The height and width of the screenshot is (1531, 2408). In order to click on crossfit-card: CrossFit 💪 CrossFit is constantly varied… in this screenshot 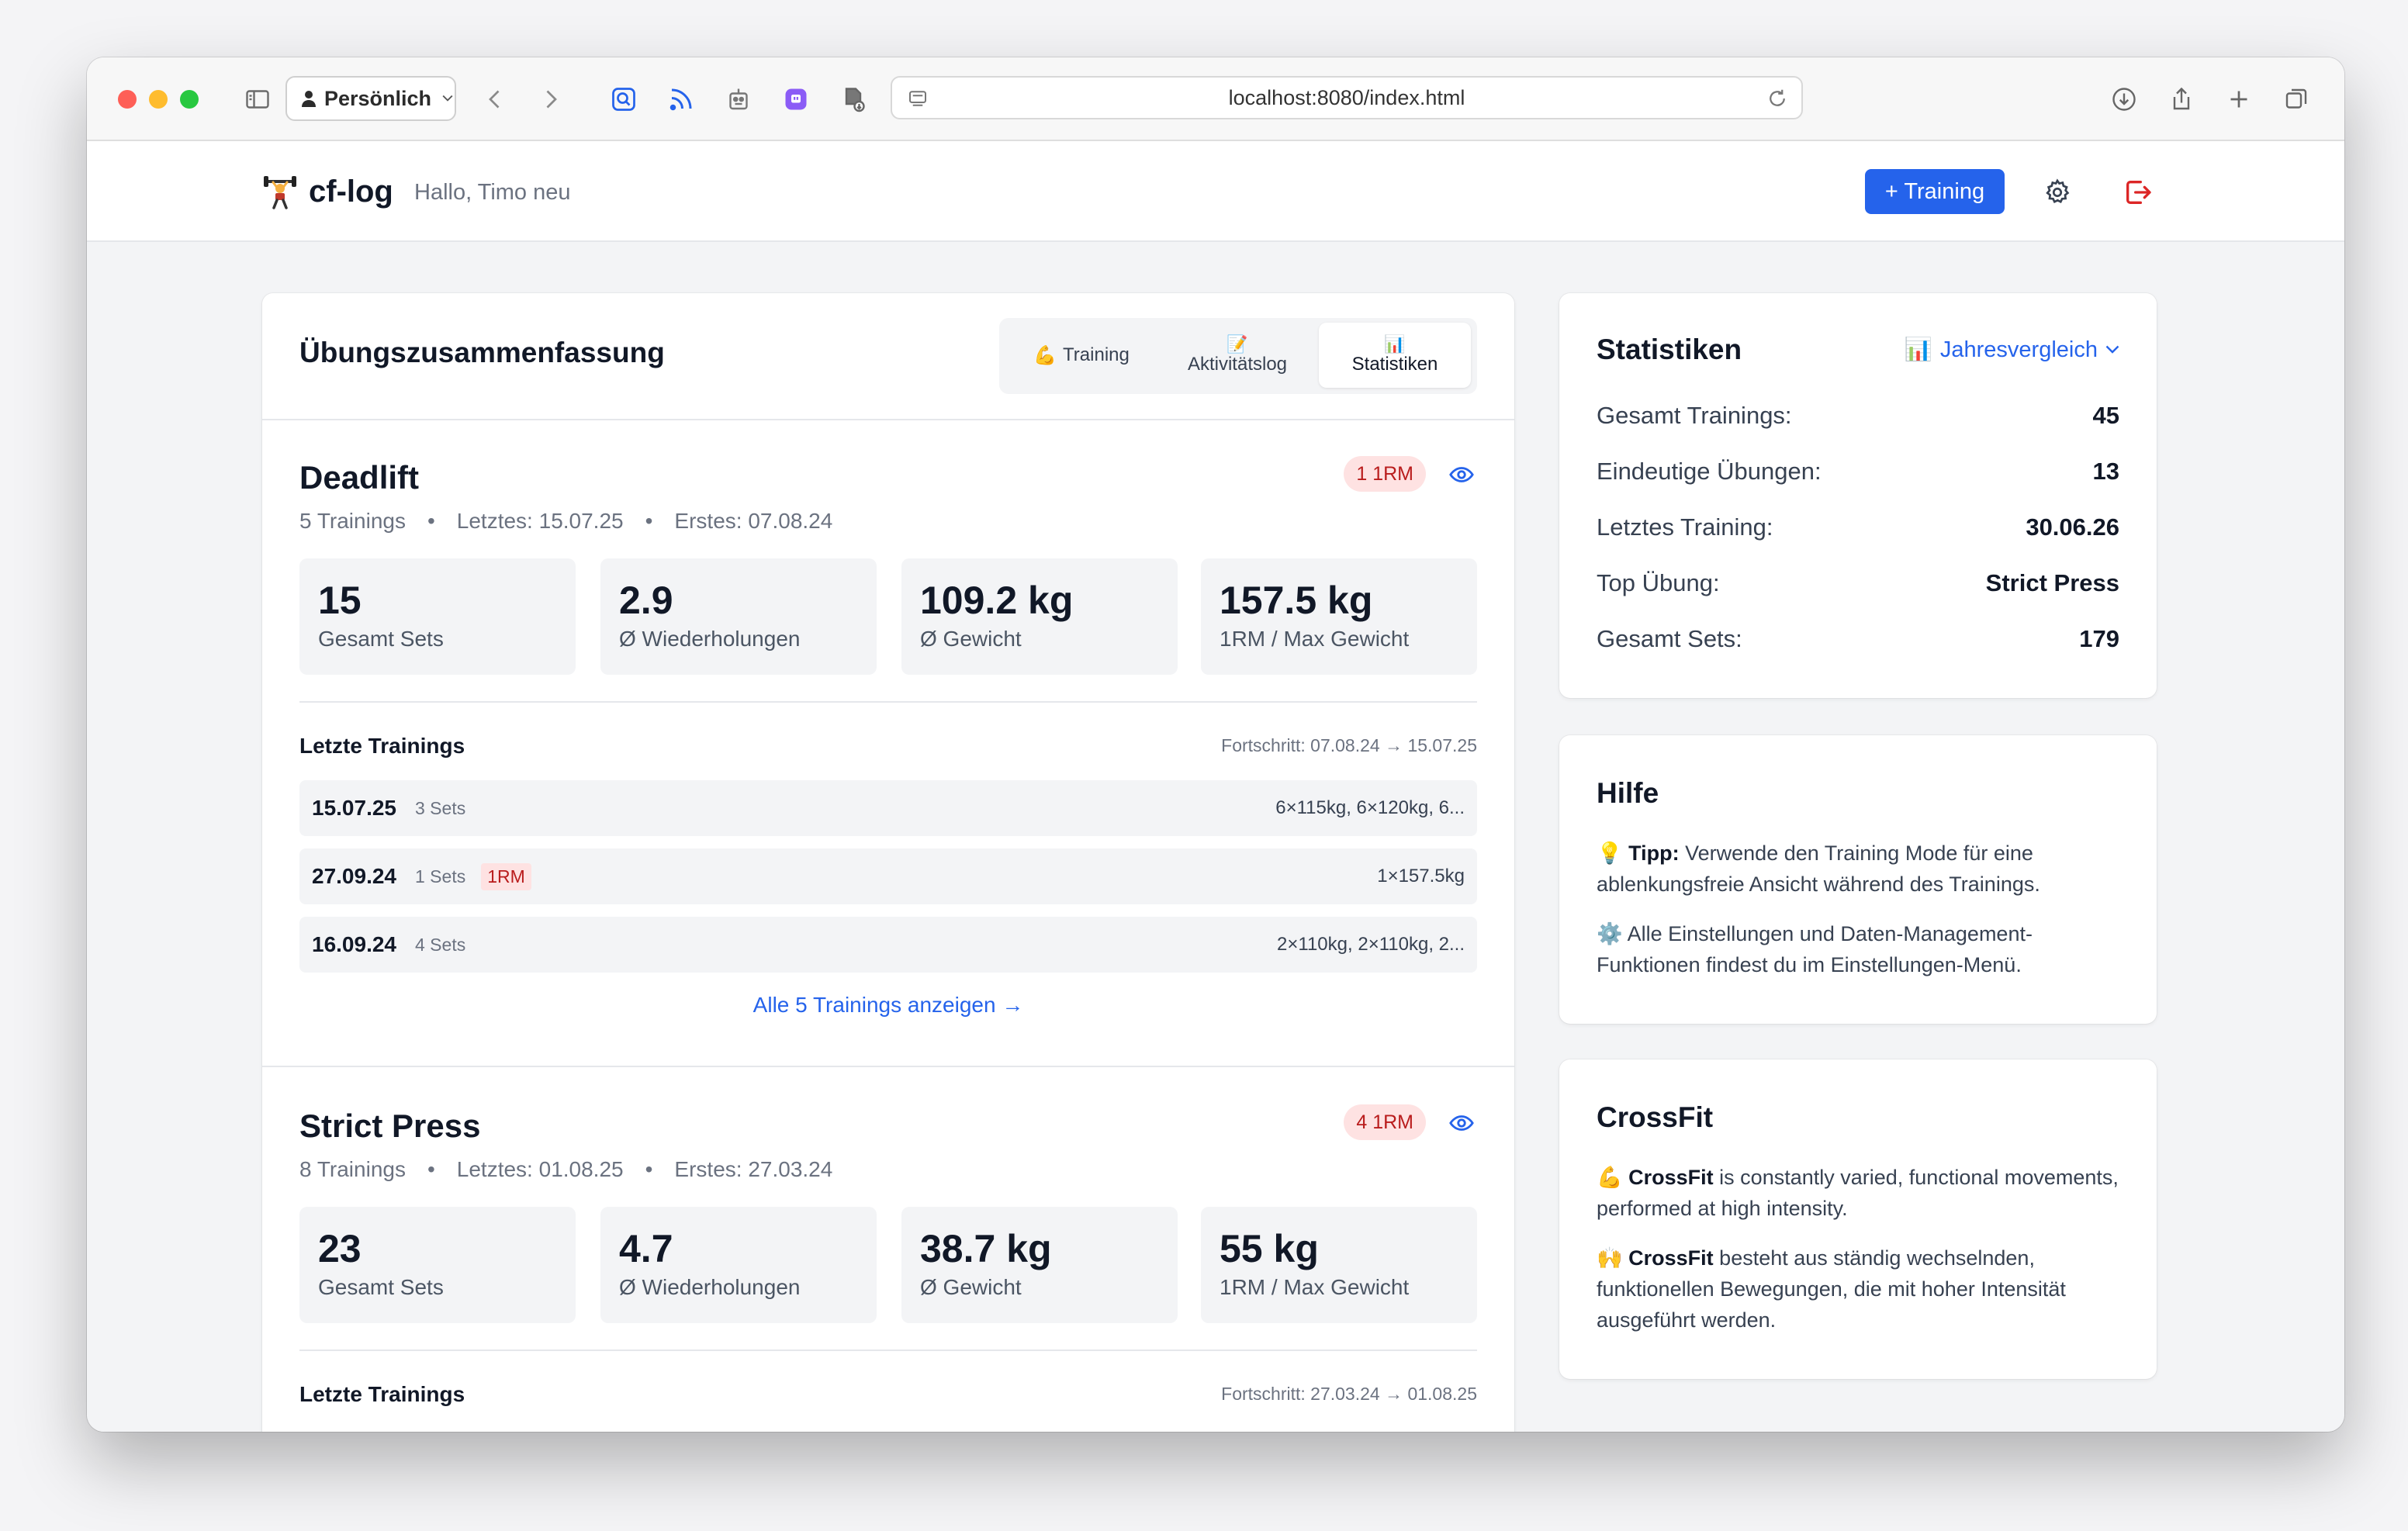, I will do `click(1858, 1219)`.